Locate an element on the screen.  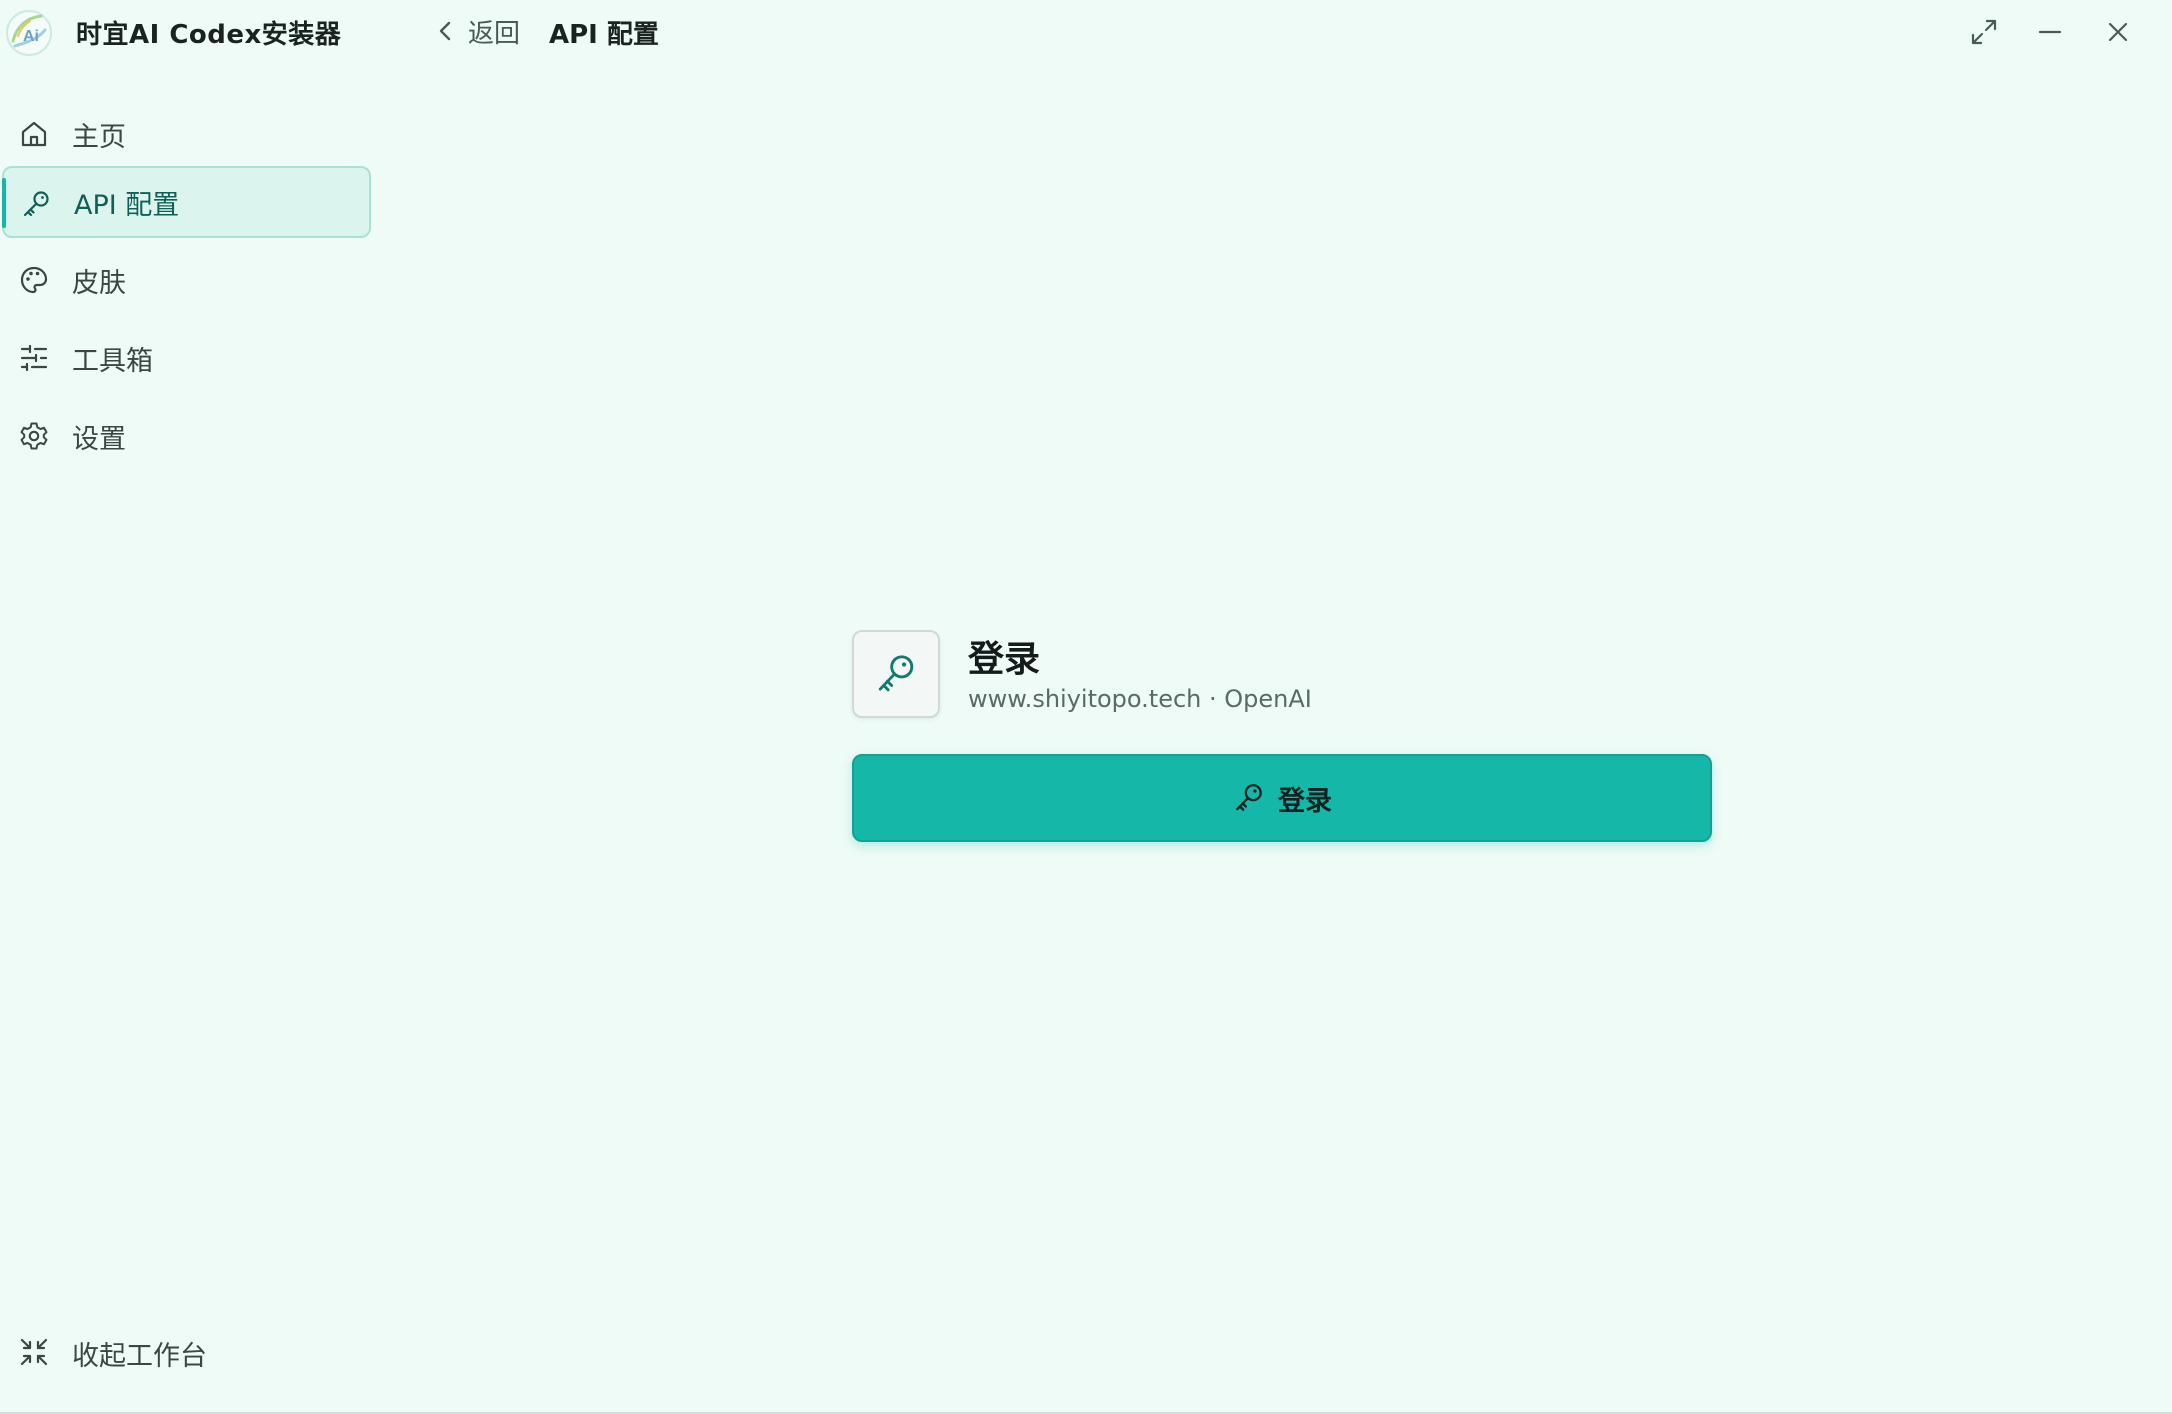
login-button-label: 登录 is located at coordinates (1305, 801).